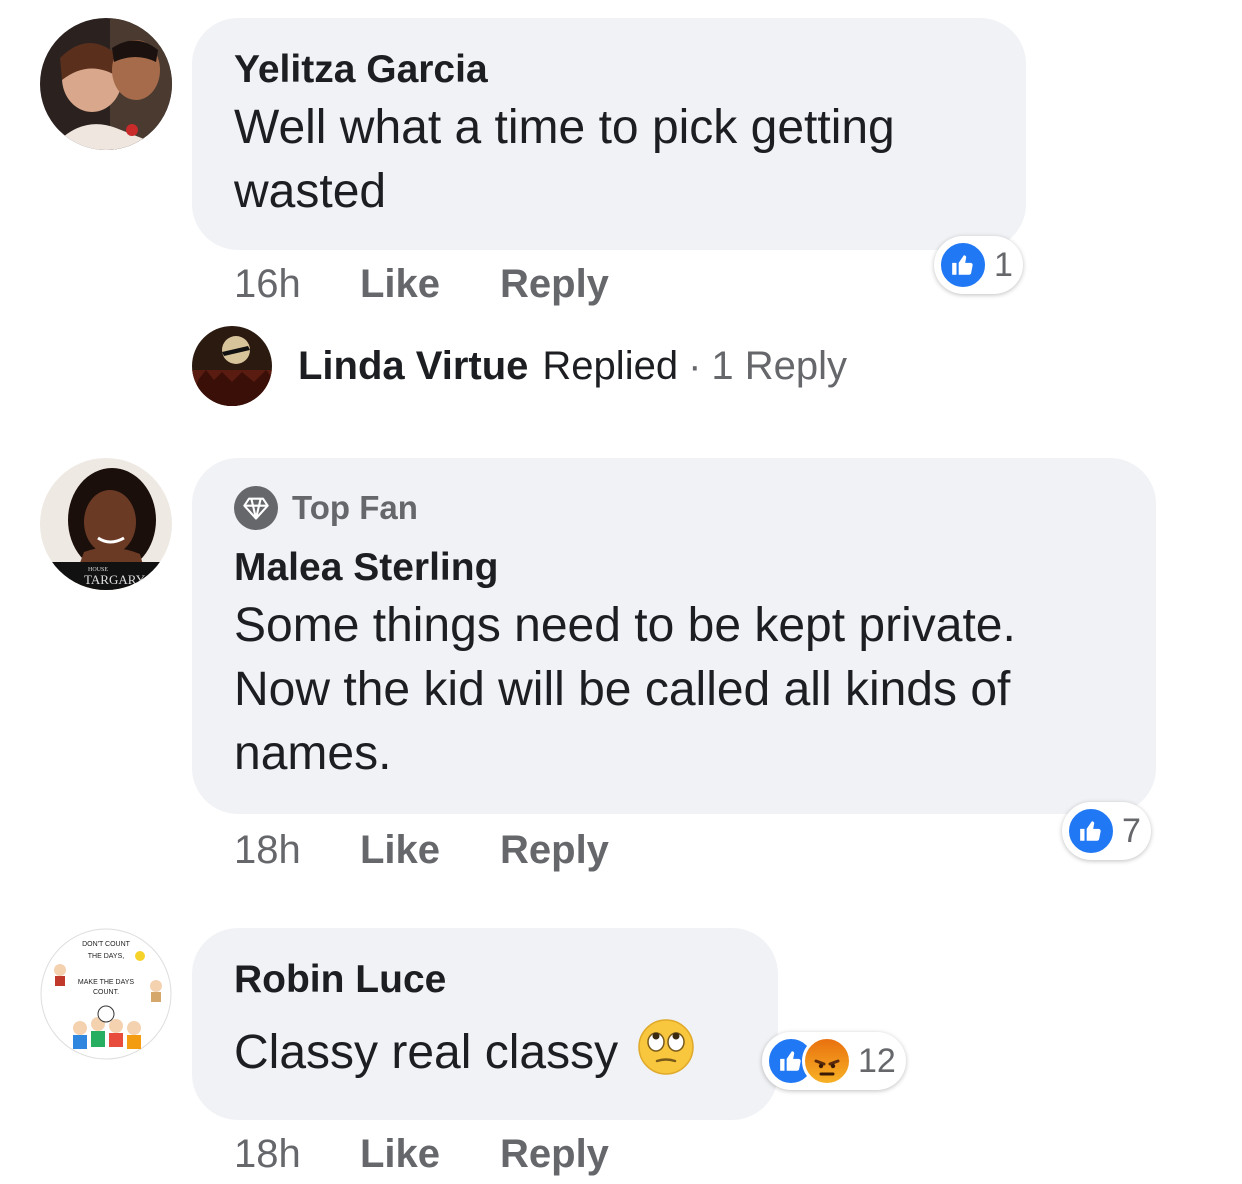  What do you see at coordinates (106, 982) in the screenshot?
I see `avatar-text: MAKE THE DAYS` at bounding box center [106, 982].